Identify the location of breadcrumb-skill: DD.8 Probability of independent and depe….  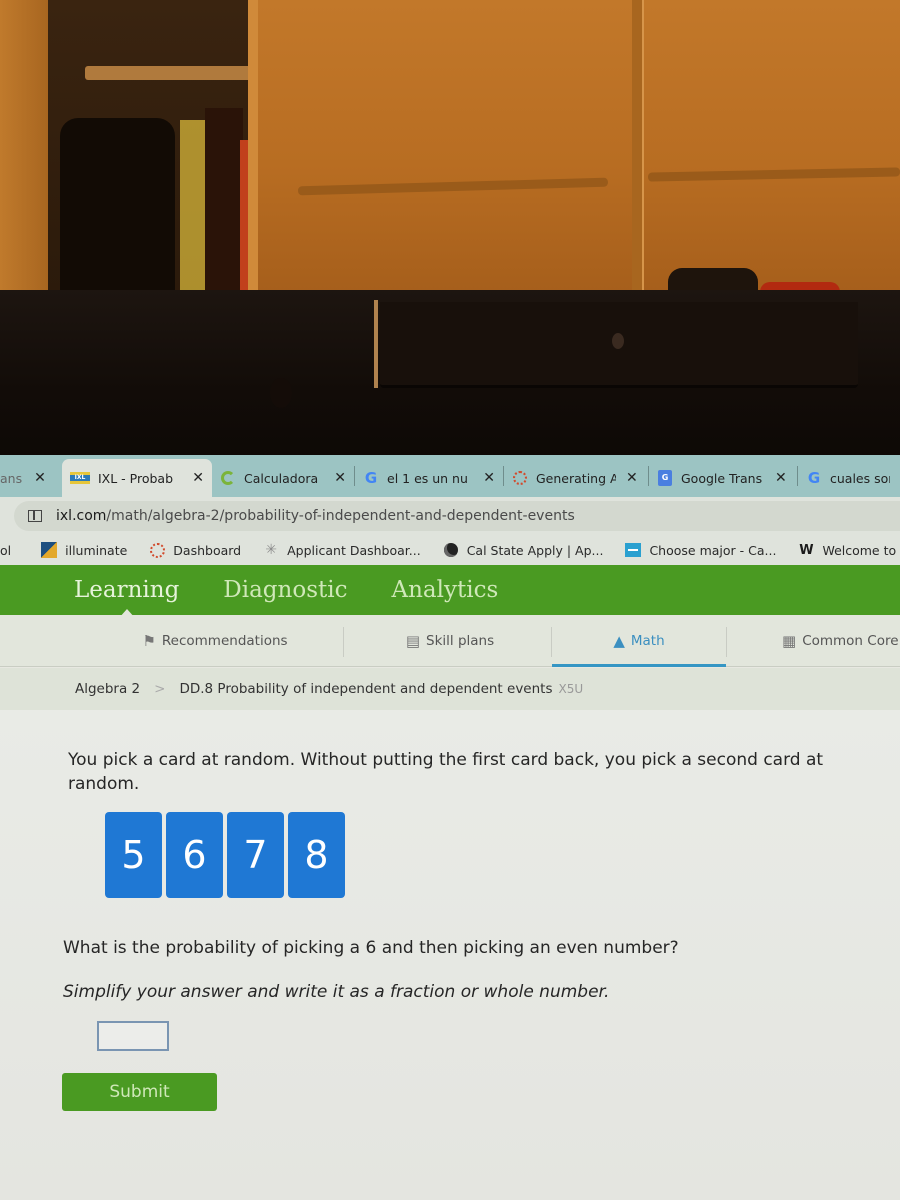
(366, 689).